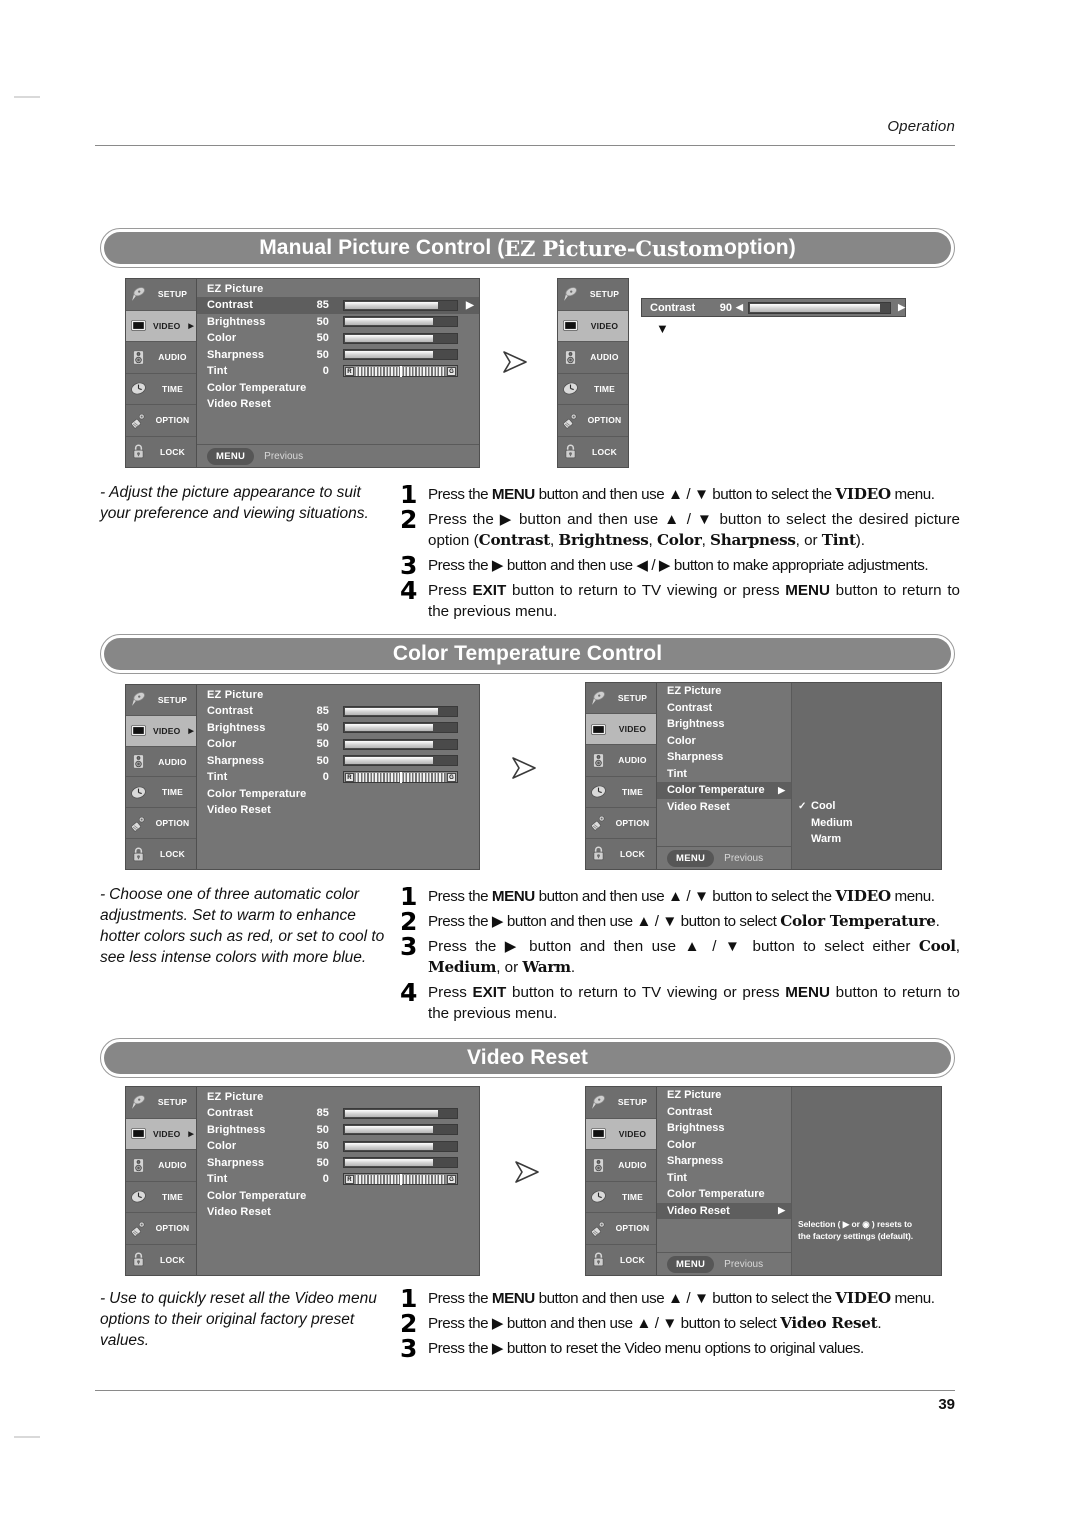  Describe the element at coordinates (739, 307) in the screenshot. I see `arrow-left-icon: ◀` at that location.